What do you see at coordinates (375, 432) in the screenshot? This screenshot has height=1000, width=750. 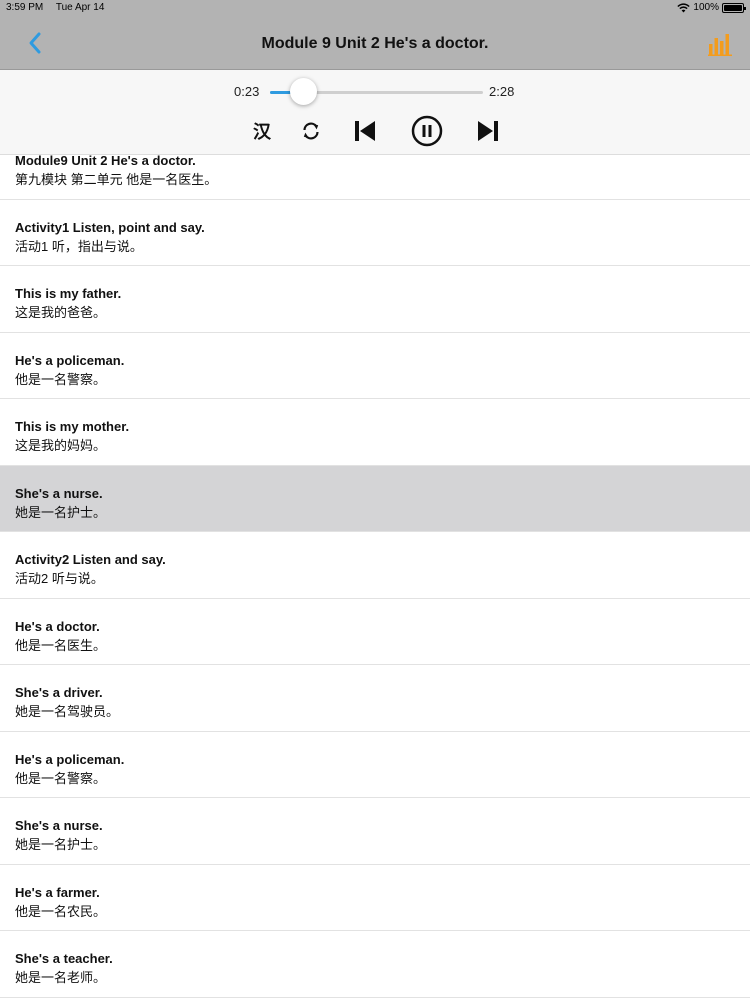 I see `sentence-row: This is my mother. 这是我的妈妈。` at bounding box center [375, 432].